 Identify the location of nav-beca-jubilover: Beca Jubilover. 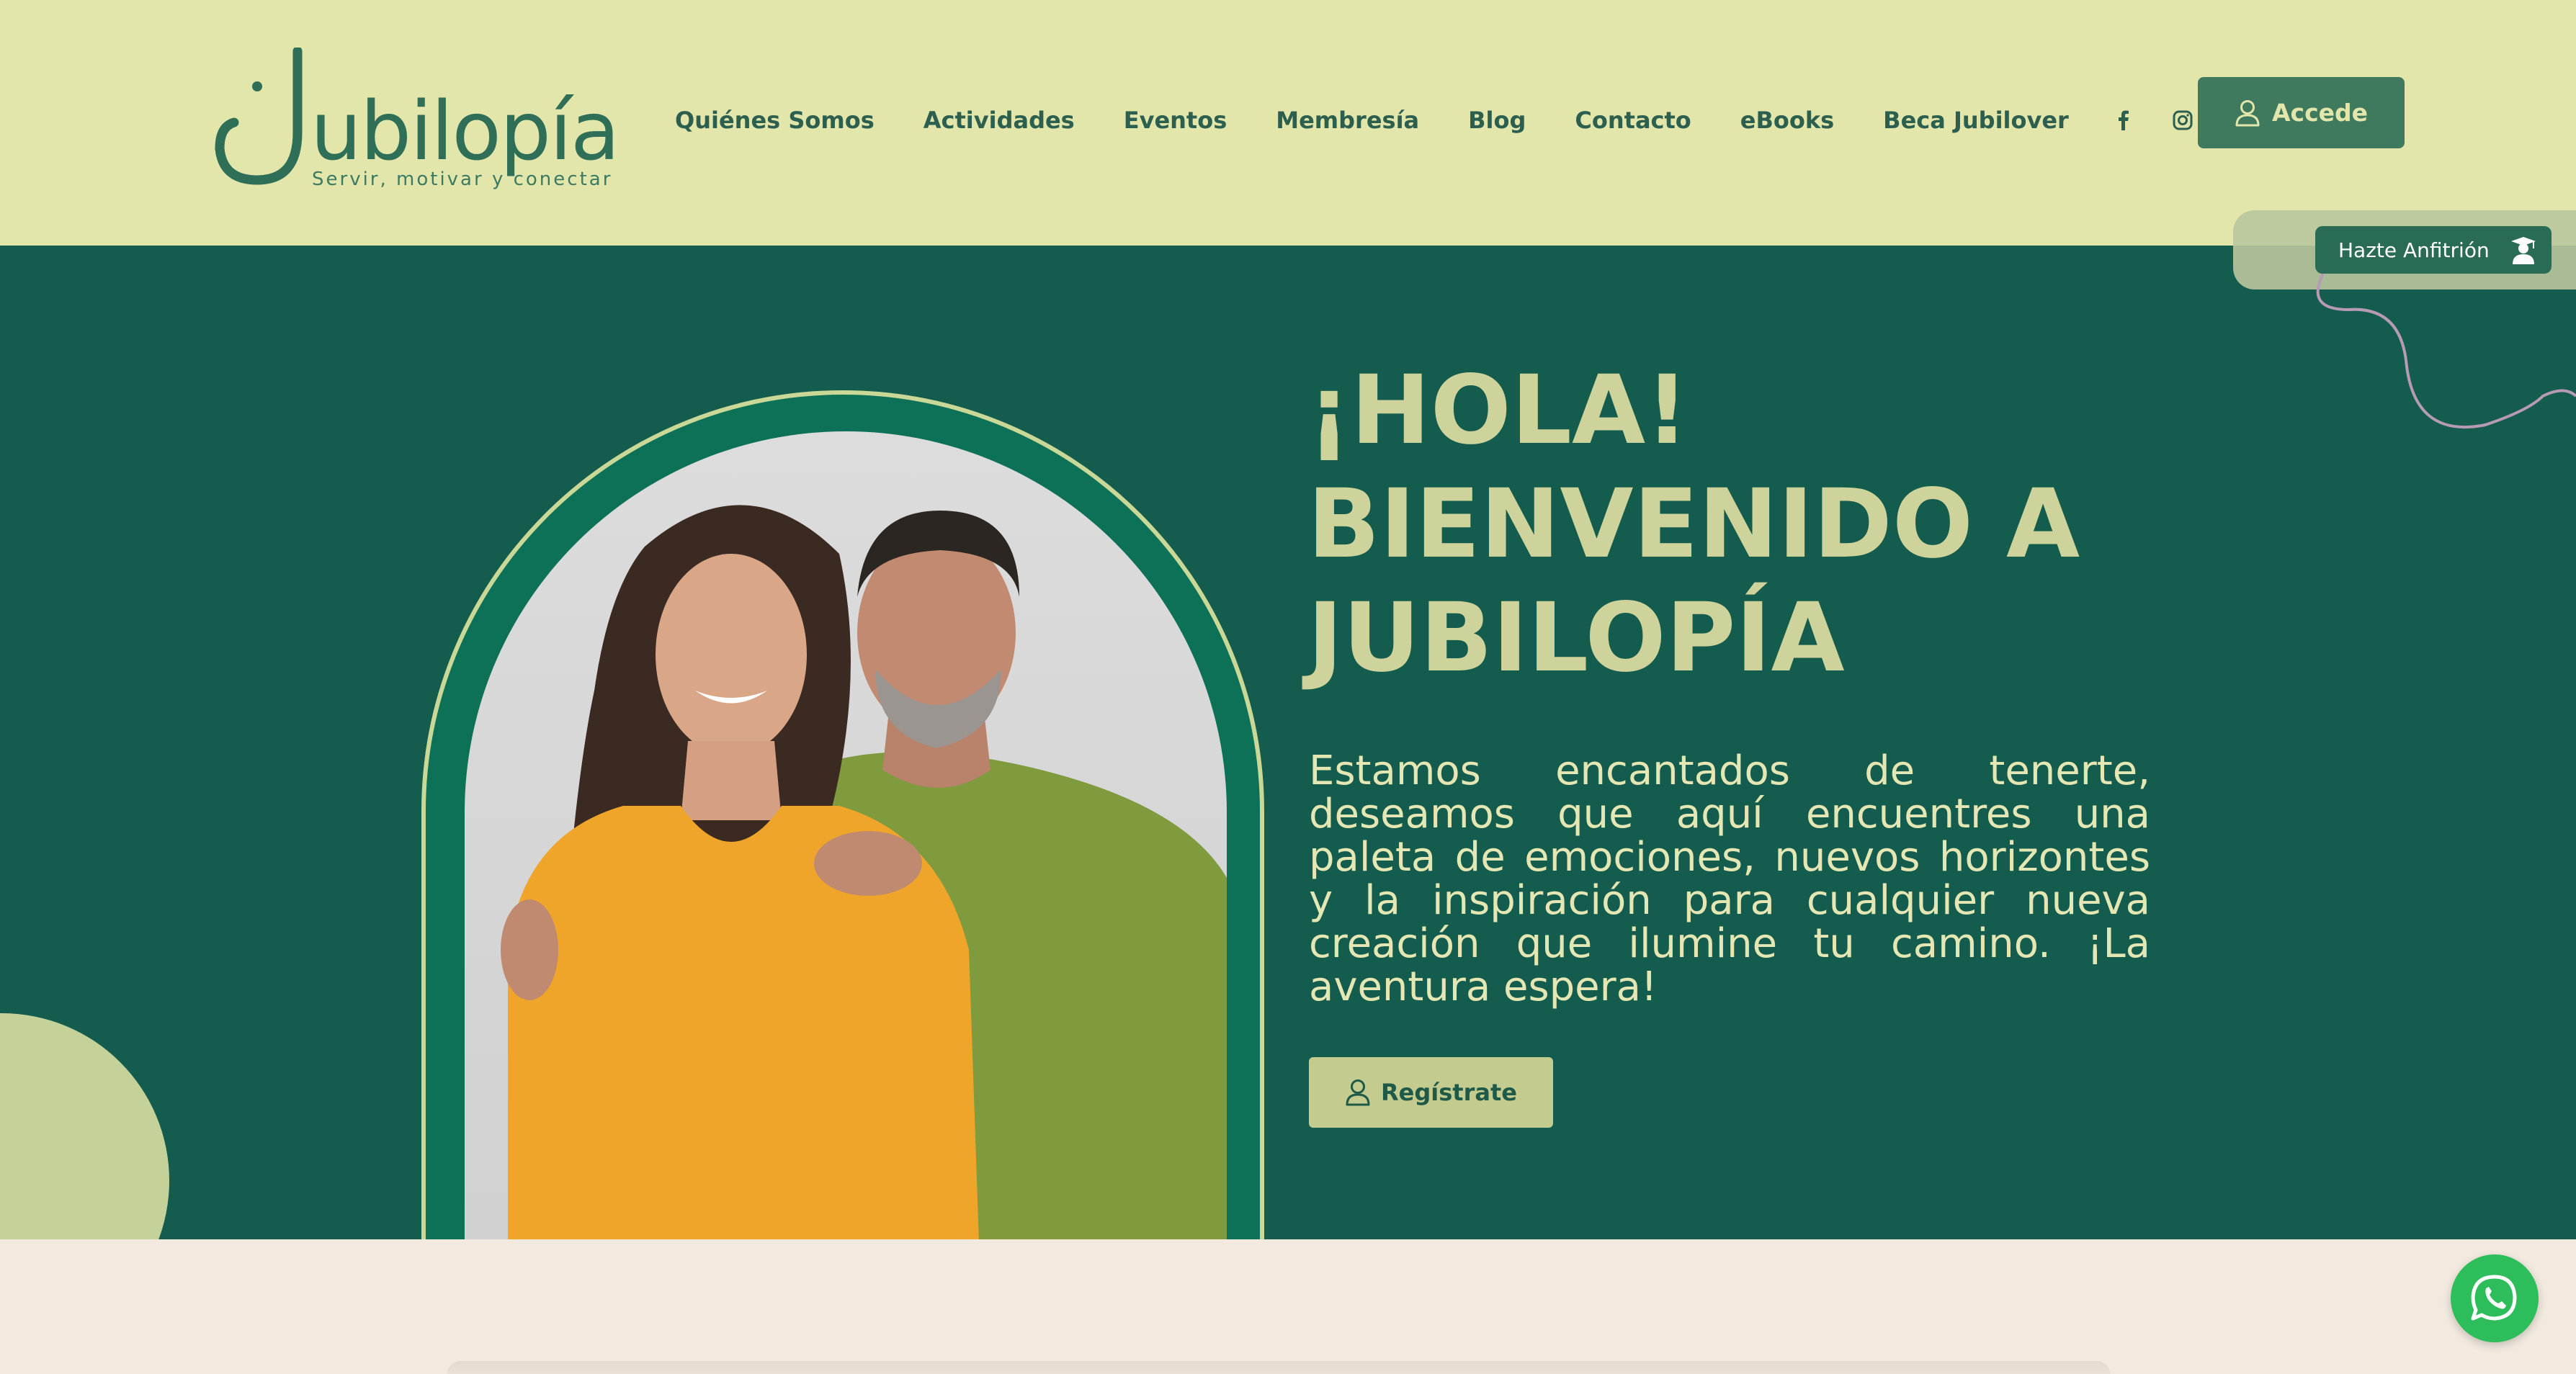
(1976, 120).